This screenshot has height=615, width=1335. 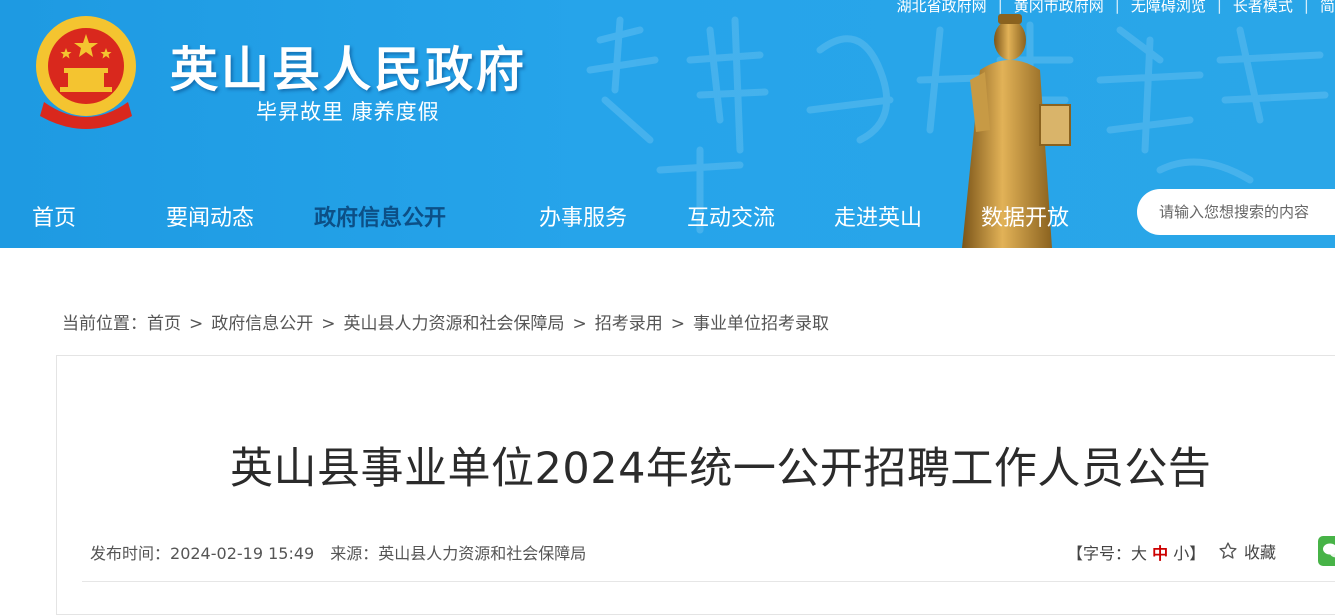 What do you see at coordinates (130, 553) in the screenshot?
I see `publish-time-label: 发布时间：` at bounding box center [130, 553].